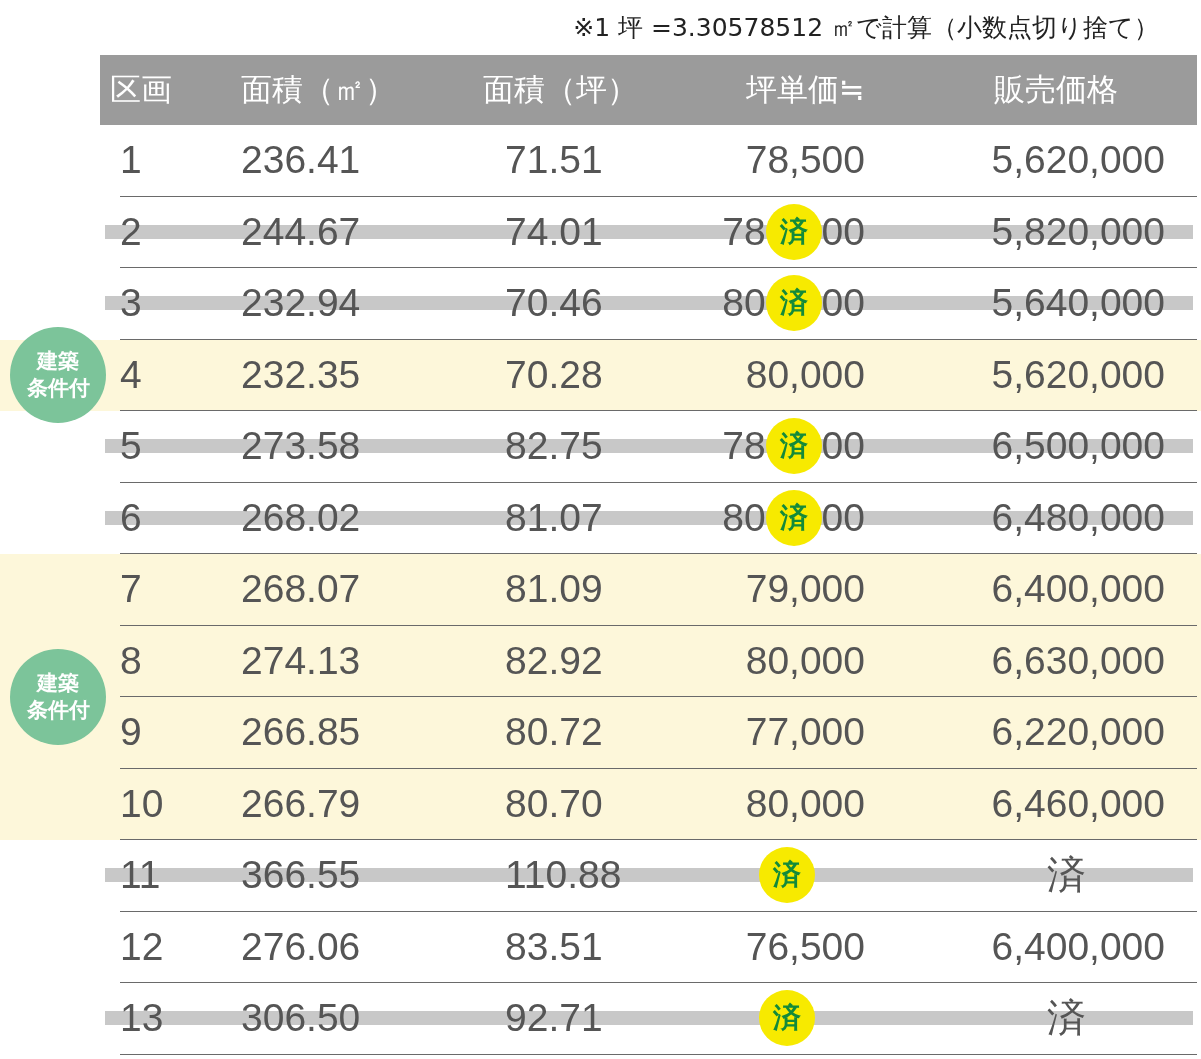 Image resolution: width=1201 pixels, height=1059 pixels. I want to click on column-header: 面積（㎡）, so click(318, 89).